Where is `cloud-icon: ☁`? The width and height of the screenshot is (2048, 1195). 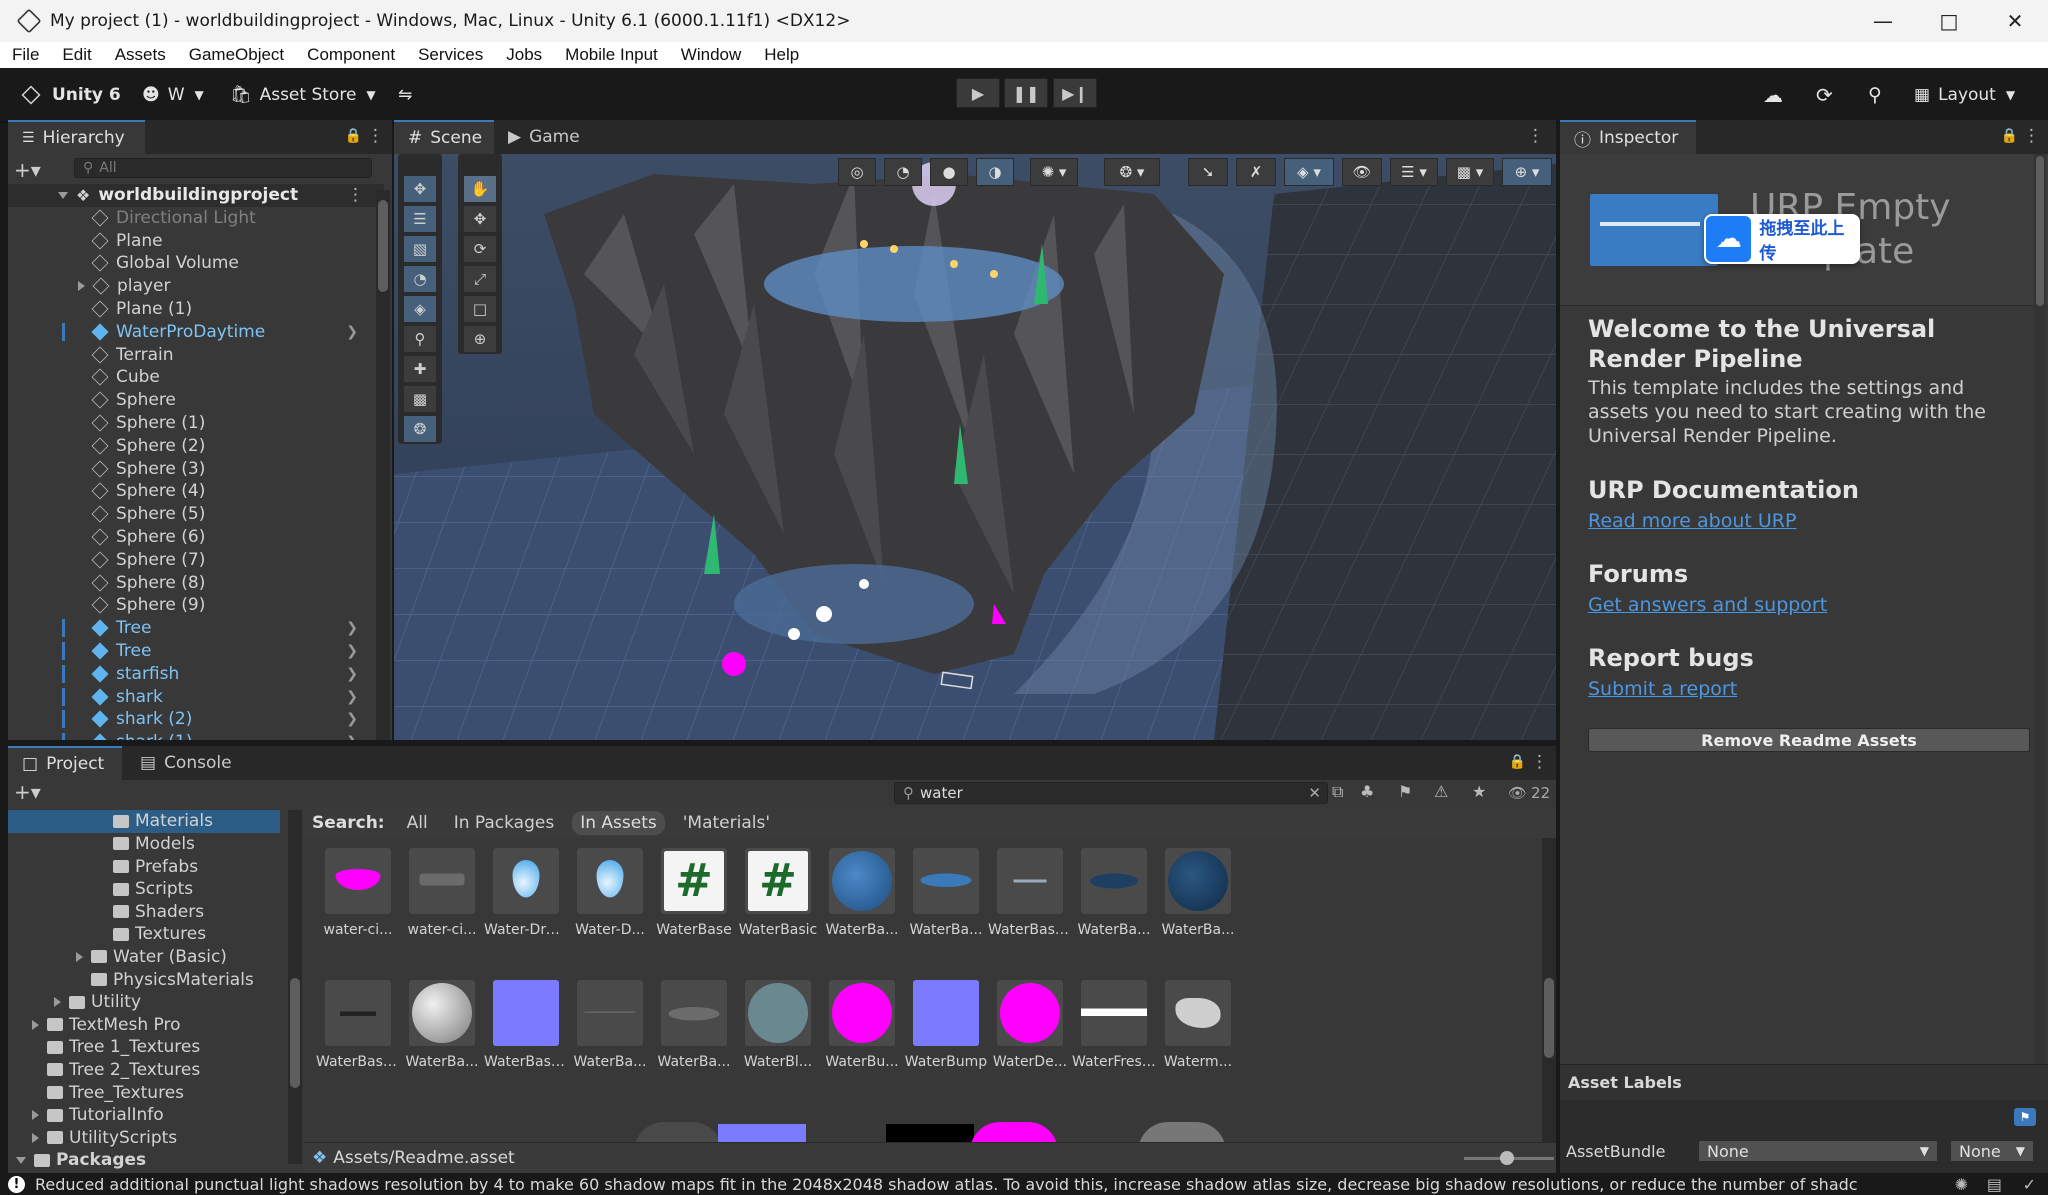
cloud-icon: ☁ is located at coordinates (1773, 95).